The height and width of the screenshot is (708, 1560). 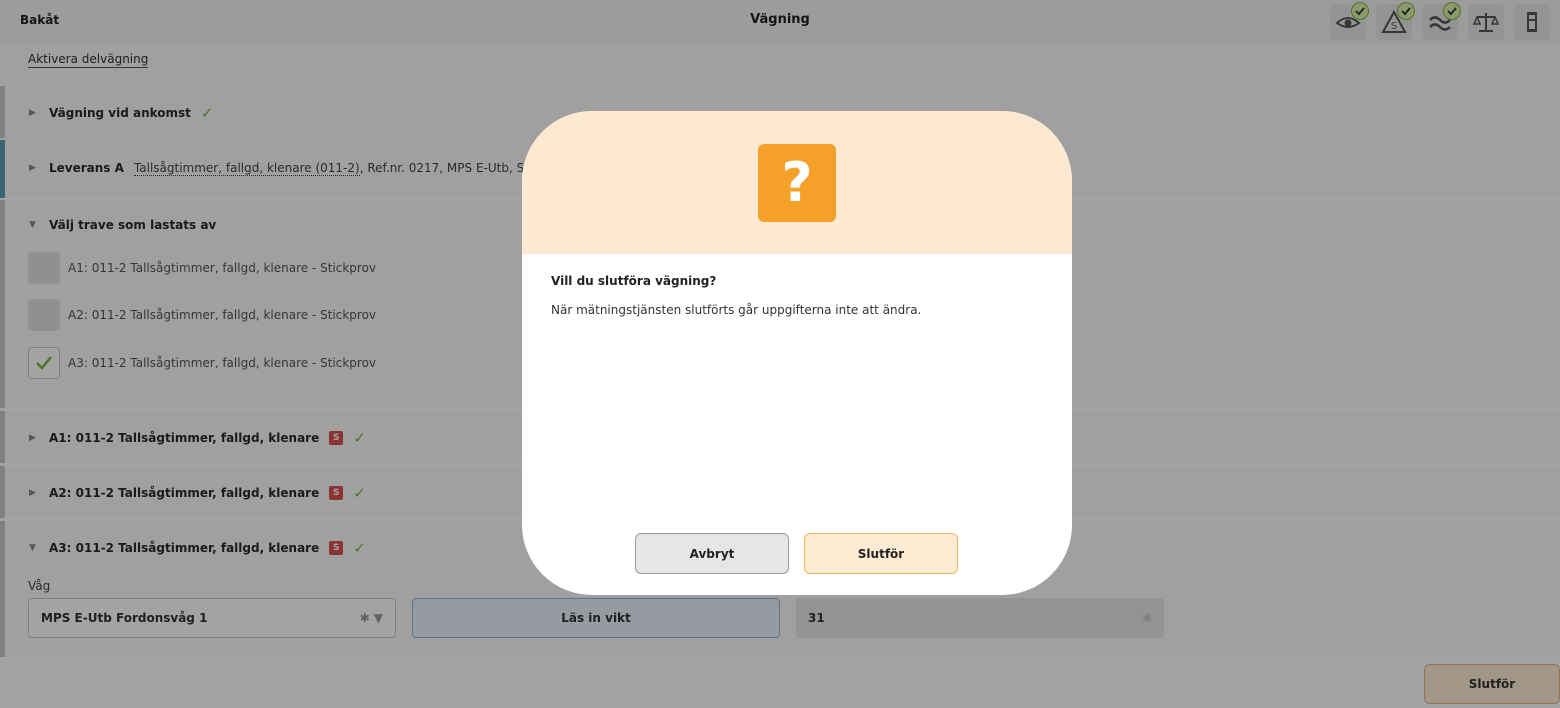 I want to click on question-icon: ?, so click(x=797, y=182).